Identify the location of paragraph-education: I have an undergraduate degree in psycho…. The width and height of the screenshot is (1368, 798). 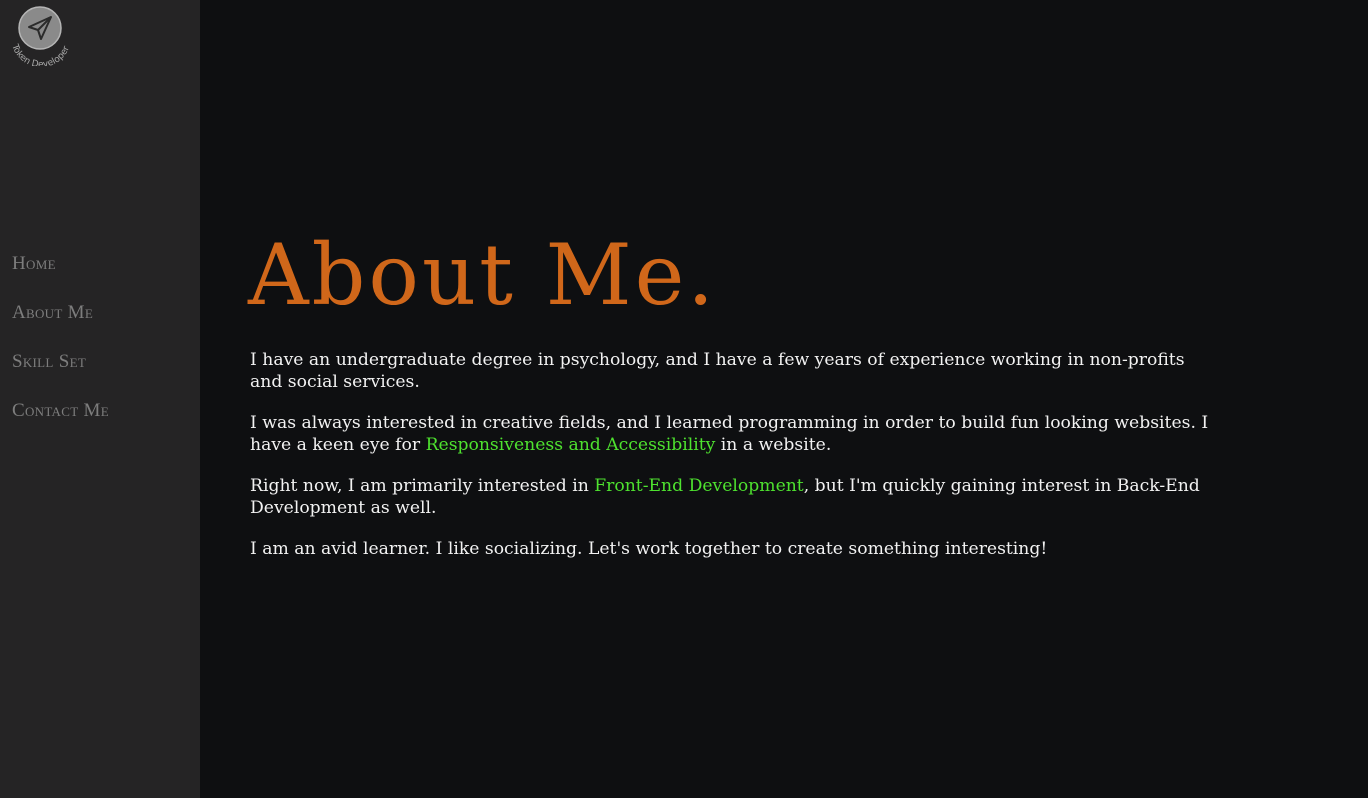
(717, 371).